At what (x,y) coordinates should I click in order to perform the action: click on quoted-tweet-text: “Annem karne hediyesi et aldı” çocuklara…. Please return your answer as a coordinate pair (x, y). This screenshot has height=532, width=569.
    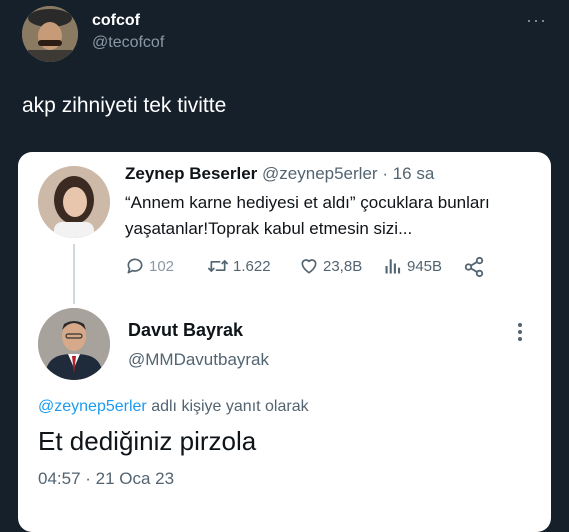
    Looking at the image, I should click on (307, 215).